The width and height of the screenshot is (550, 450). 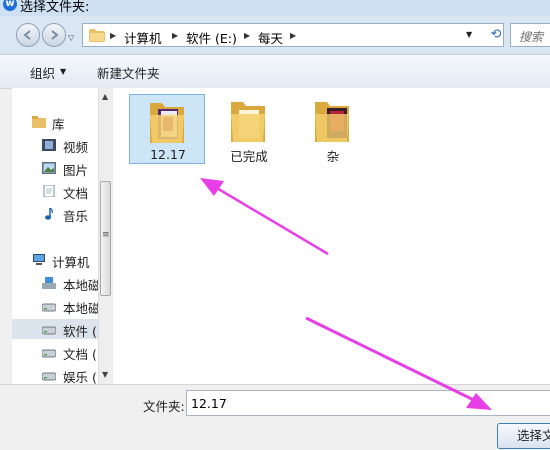 What do you see at coordinates (42, 72) in the screenshot?
I see `organize-menu-button: 组织` at bounding box center [42, 72].